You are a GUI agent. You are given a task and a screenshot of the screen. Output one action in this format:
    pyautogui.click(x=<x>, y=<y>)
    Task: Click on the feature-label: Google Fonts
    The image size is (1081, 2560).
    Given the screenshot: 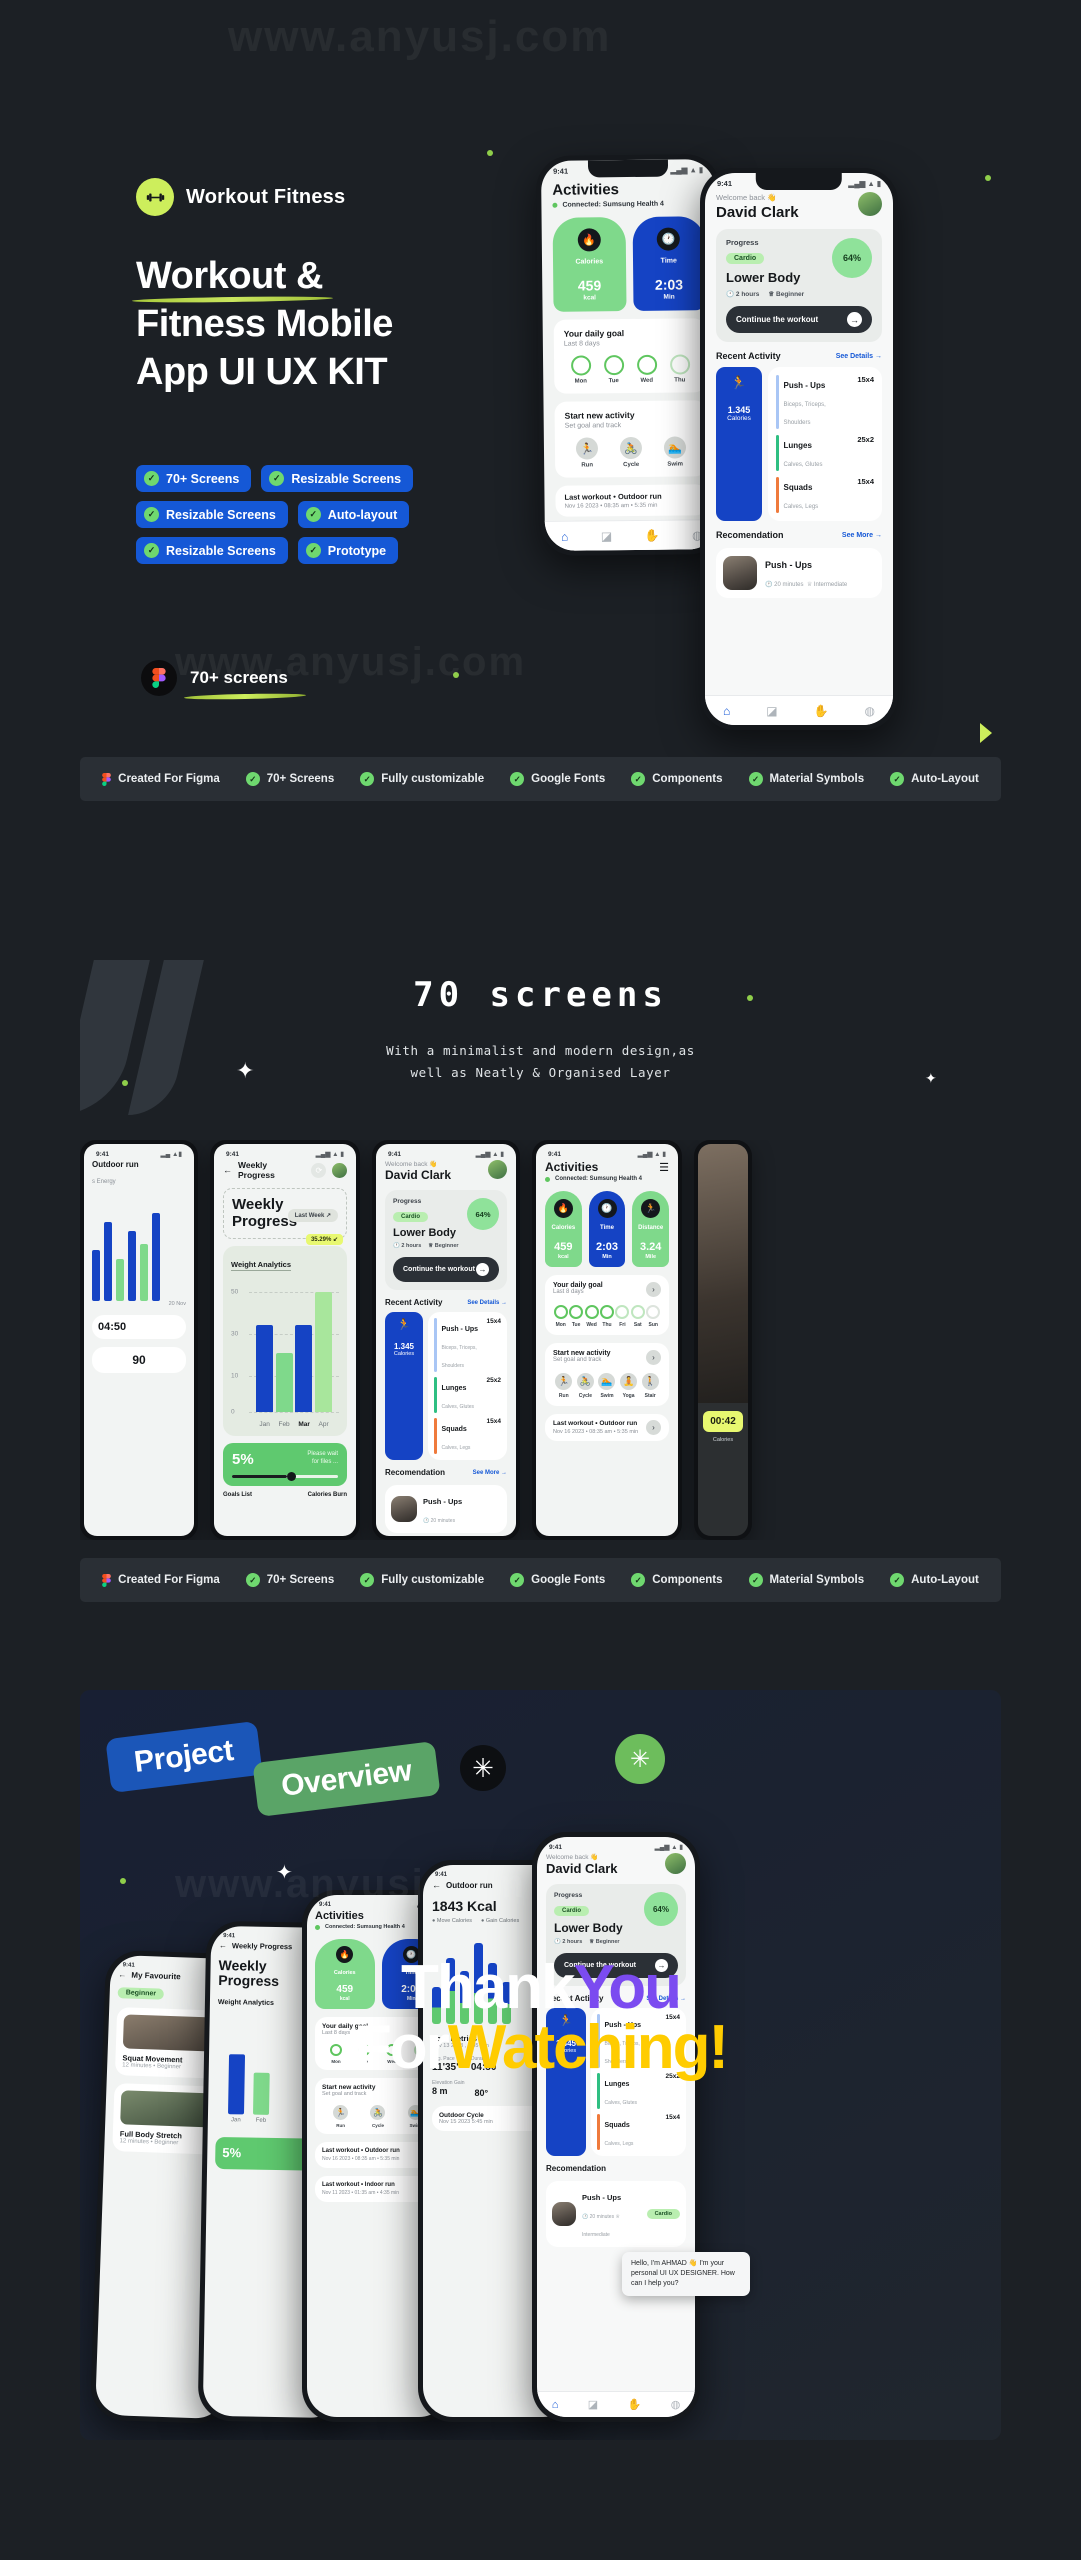 What is the action you would take?
    pyautogui.click(x=568, y=779)
    